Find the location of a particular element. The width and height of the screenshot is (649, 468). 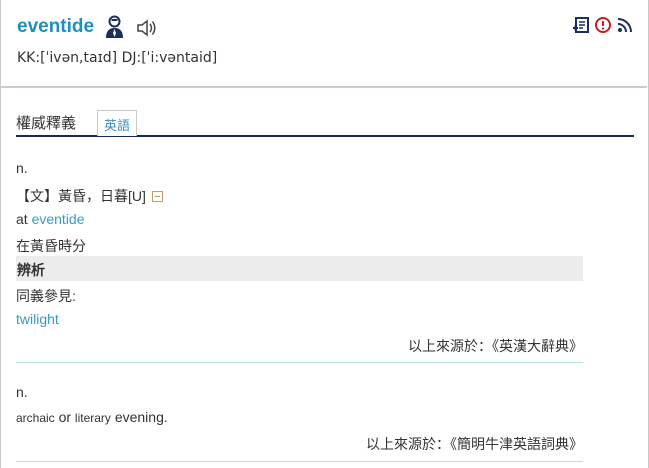

pronunciation-text: KK:[ˈivən,taɪd] DJ:[ˈi:vəntaid] is located at coordinates (117, 58).